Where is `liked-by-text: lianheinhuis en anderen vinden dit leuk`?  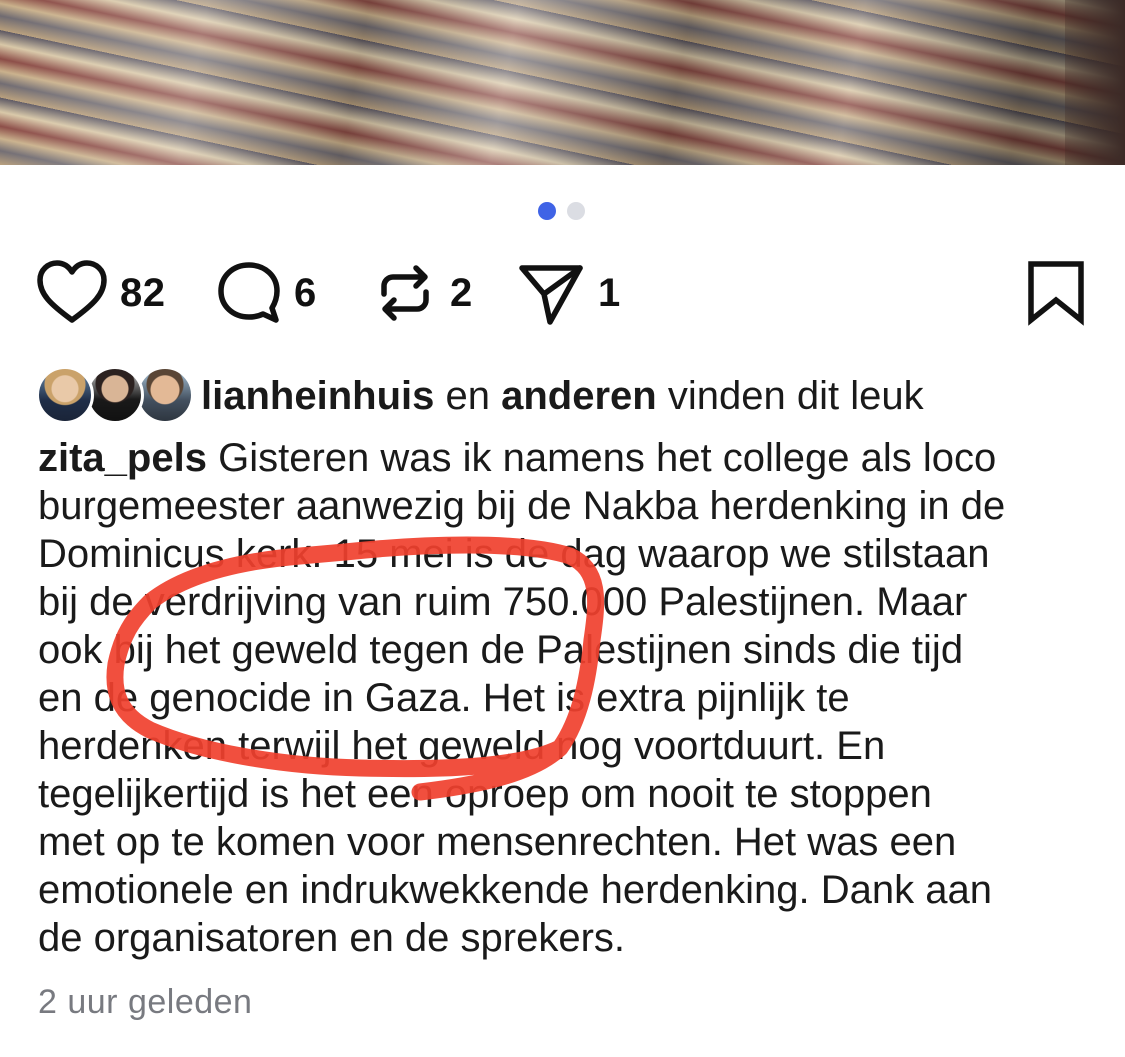
liked-by-text: lianheinhuis en anderen vinden dit leuk is located at coordinates (562, 396).